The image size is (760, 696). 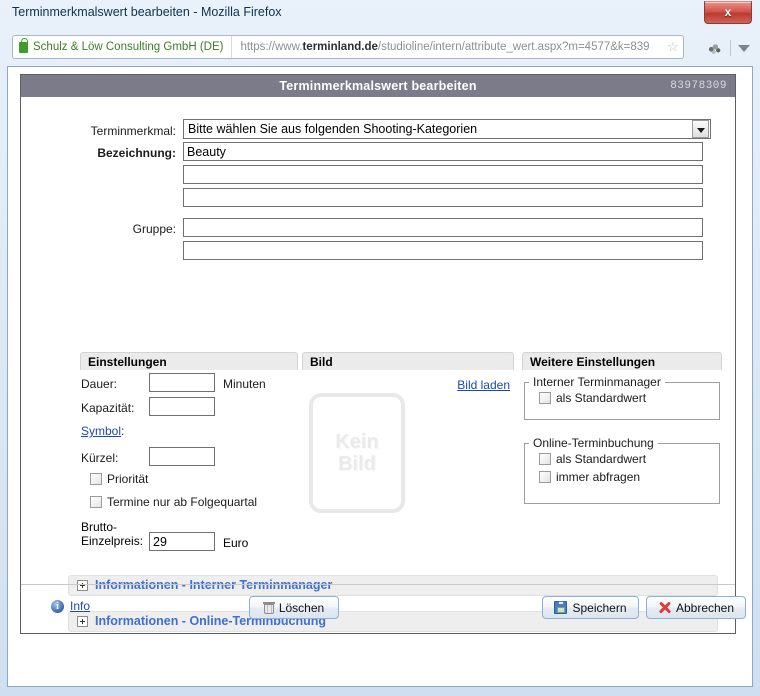 I want to click on no-image-line2: Bild, so click(x=357, y=464).